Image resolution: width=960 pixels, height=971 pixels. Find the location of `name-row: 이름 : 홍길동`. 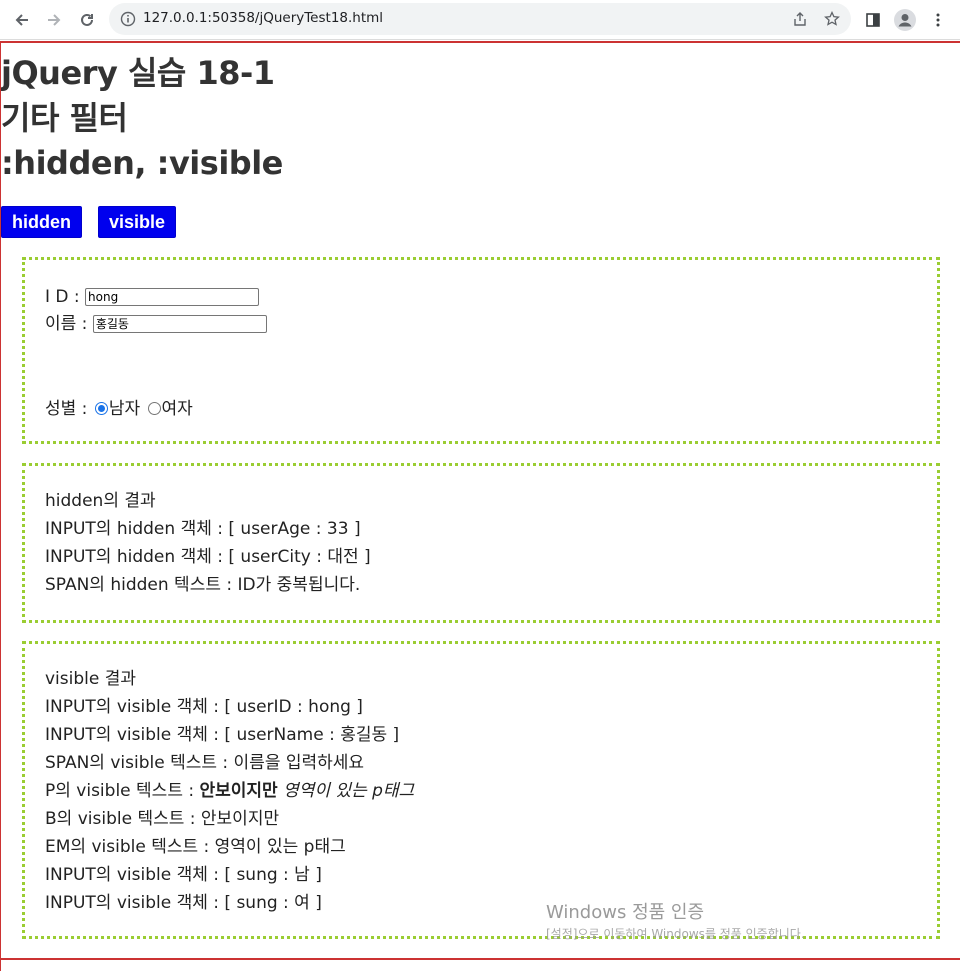

name-row: 이름 : 홍길동 is located at coordinates (156, 324).